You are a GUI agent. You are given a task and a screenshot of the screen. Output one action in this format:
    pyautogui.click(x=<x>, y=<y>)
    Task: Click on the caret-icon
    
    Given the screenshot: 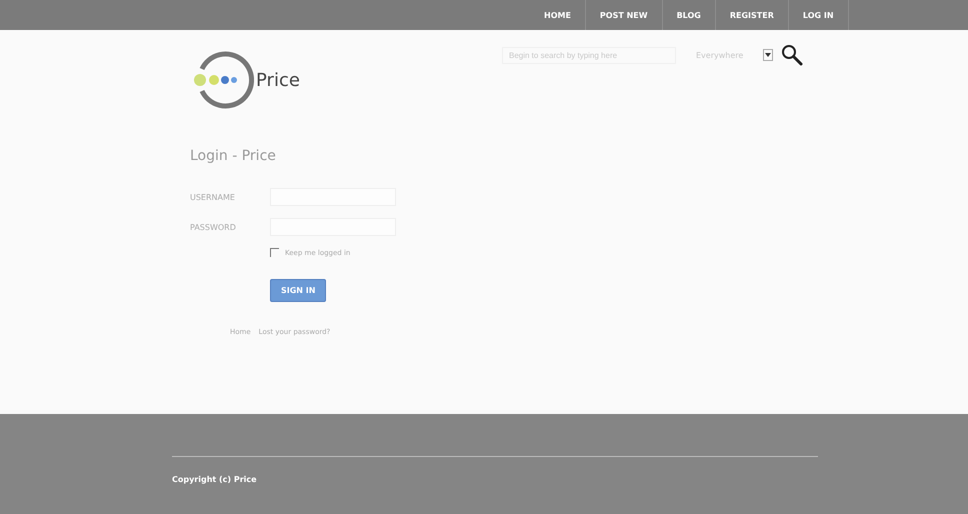 What is the action you would take?
    pyautogui.click(x=768, y=55)
    